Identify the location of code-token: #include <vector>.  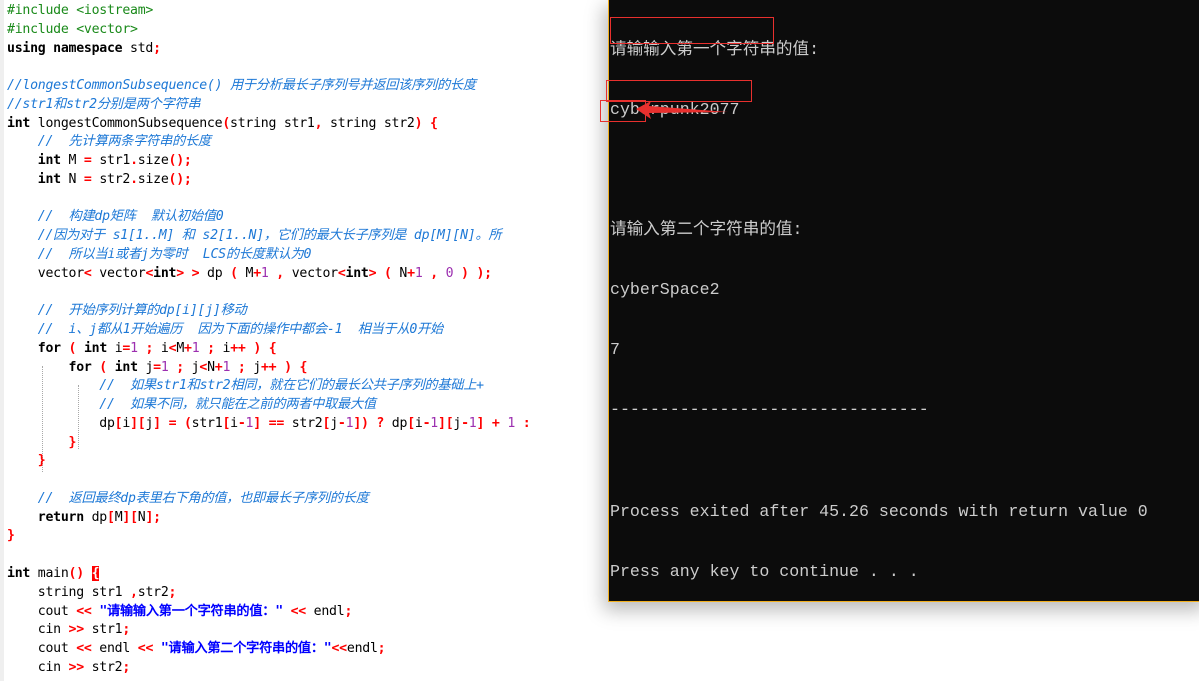
(72, 29).